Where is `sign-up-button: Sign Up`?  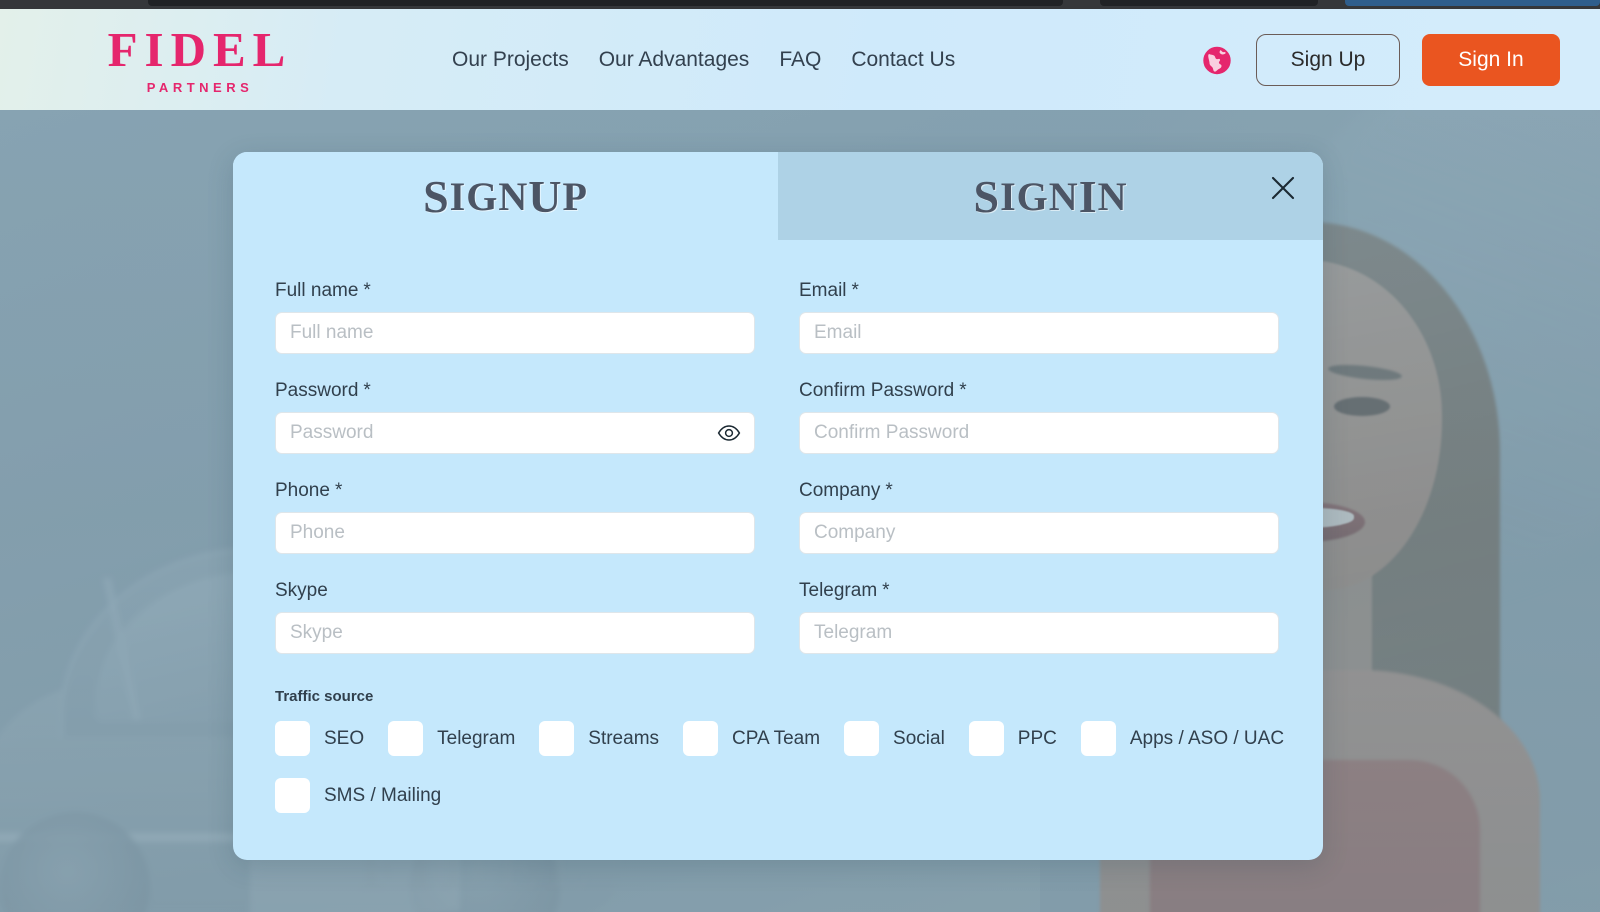
sign-up-button: Sign Up is located at coordinates (1328, 59).